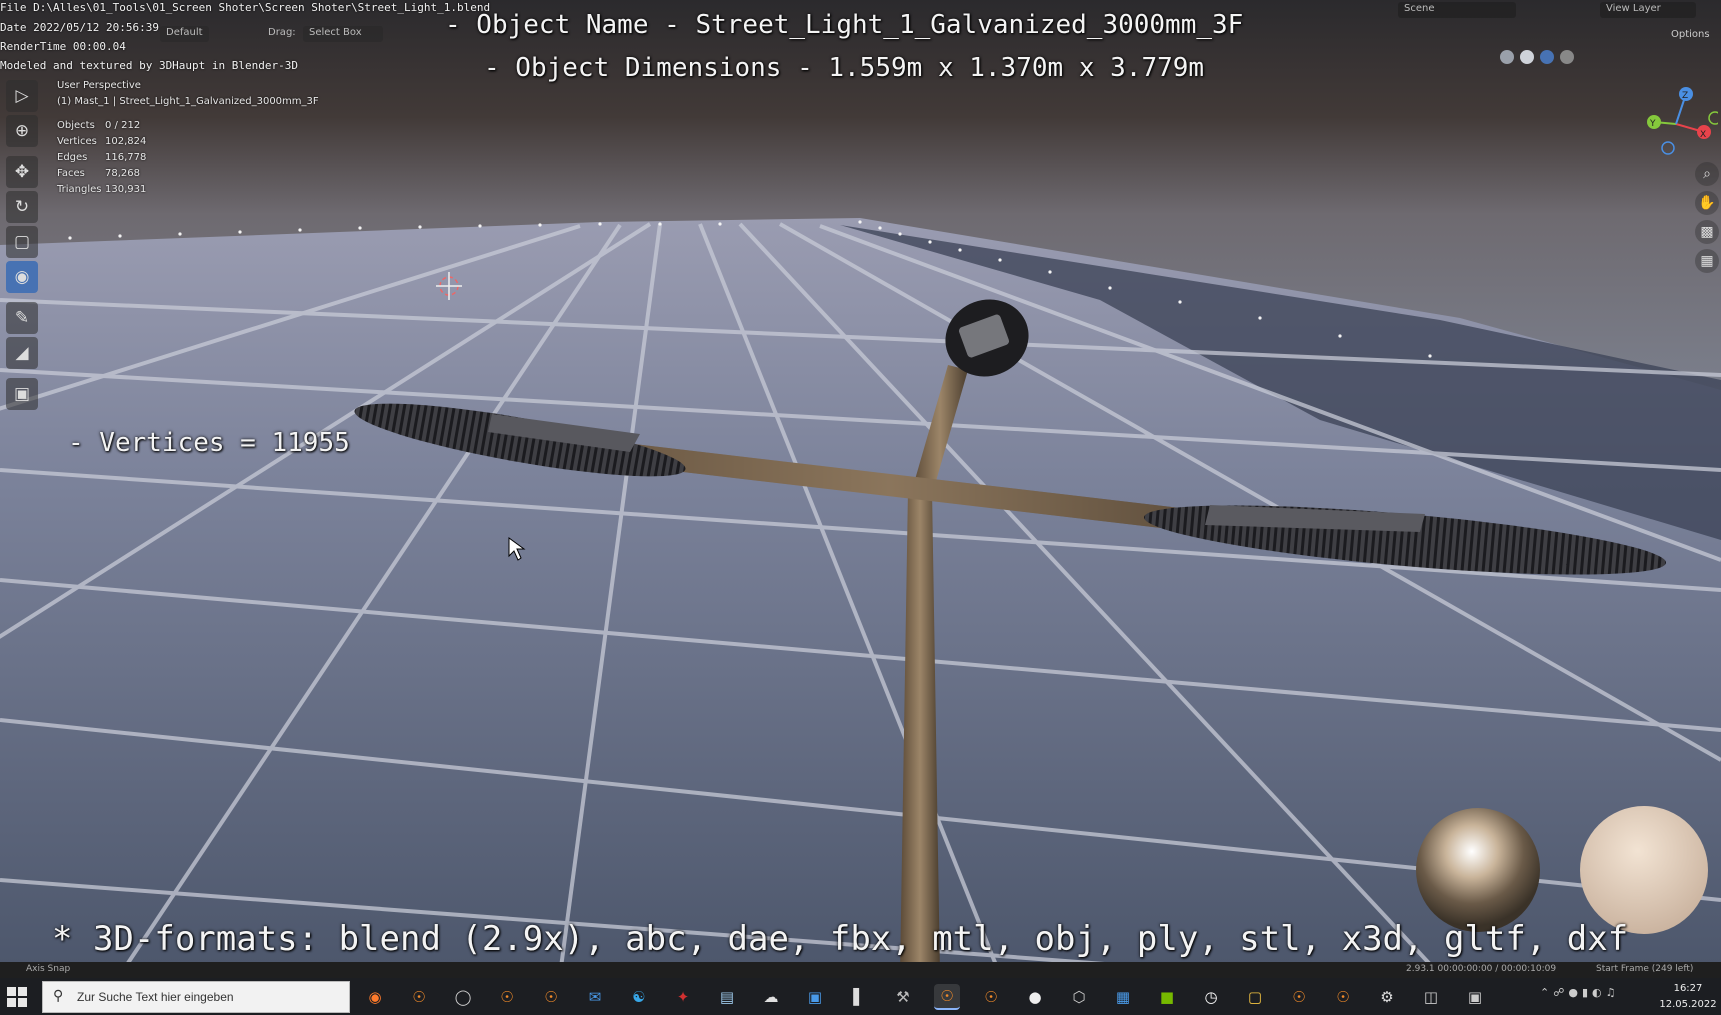 The height and width of the screenshot is (1015, 1721). What do you see at coordinates (155, 997) in the screenshot?
I see `search-placeholder: Zur Suche Text hier eingeben` at bounding box center [155, 997].